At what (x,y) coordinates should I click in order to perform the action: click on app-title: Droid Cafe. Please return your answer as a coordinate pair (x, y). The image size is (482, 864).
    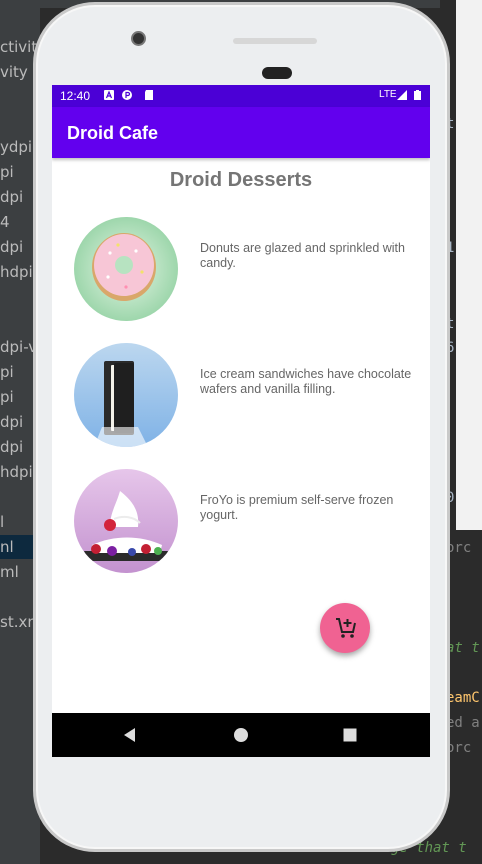
    Looking at the image, I should click on (113, 133).